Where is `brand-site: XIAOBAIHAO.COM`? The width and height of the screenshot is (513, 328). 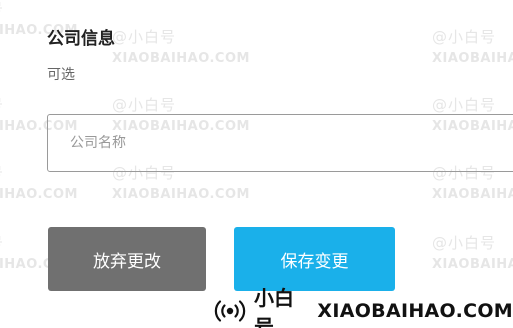 brand-site: XIAOBAIHAO.COM is located at coordinates (415, 311).